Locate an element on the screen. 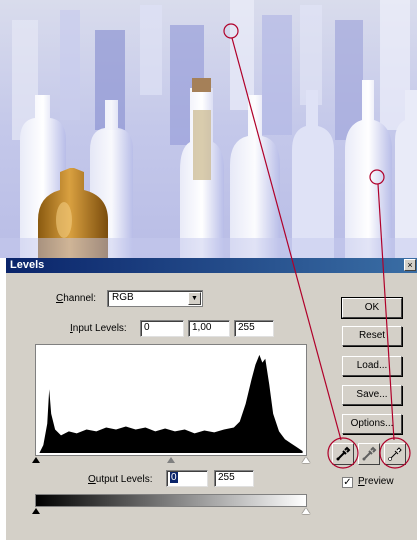 The width and height of the screenshot is (417, 540). output-white-slider is located at coordinates (306, 511).